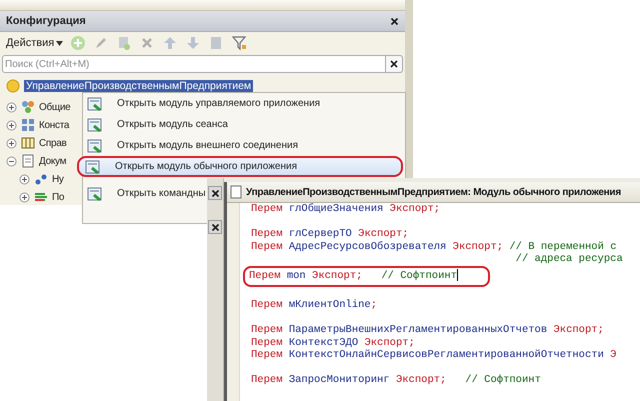 This screenshot has width=640, height=401. Describe the element at coordinates (203, 103) in the screenshot. I see `menu-item: Открыть модуль управляемого приложения` at that location.